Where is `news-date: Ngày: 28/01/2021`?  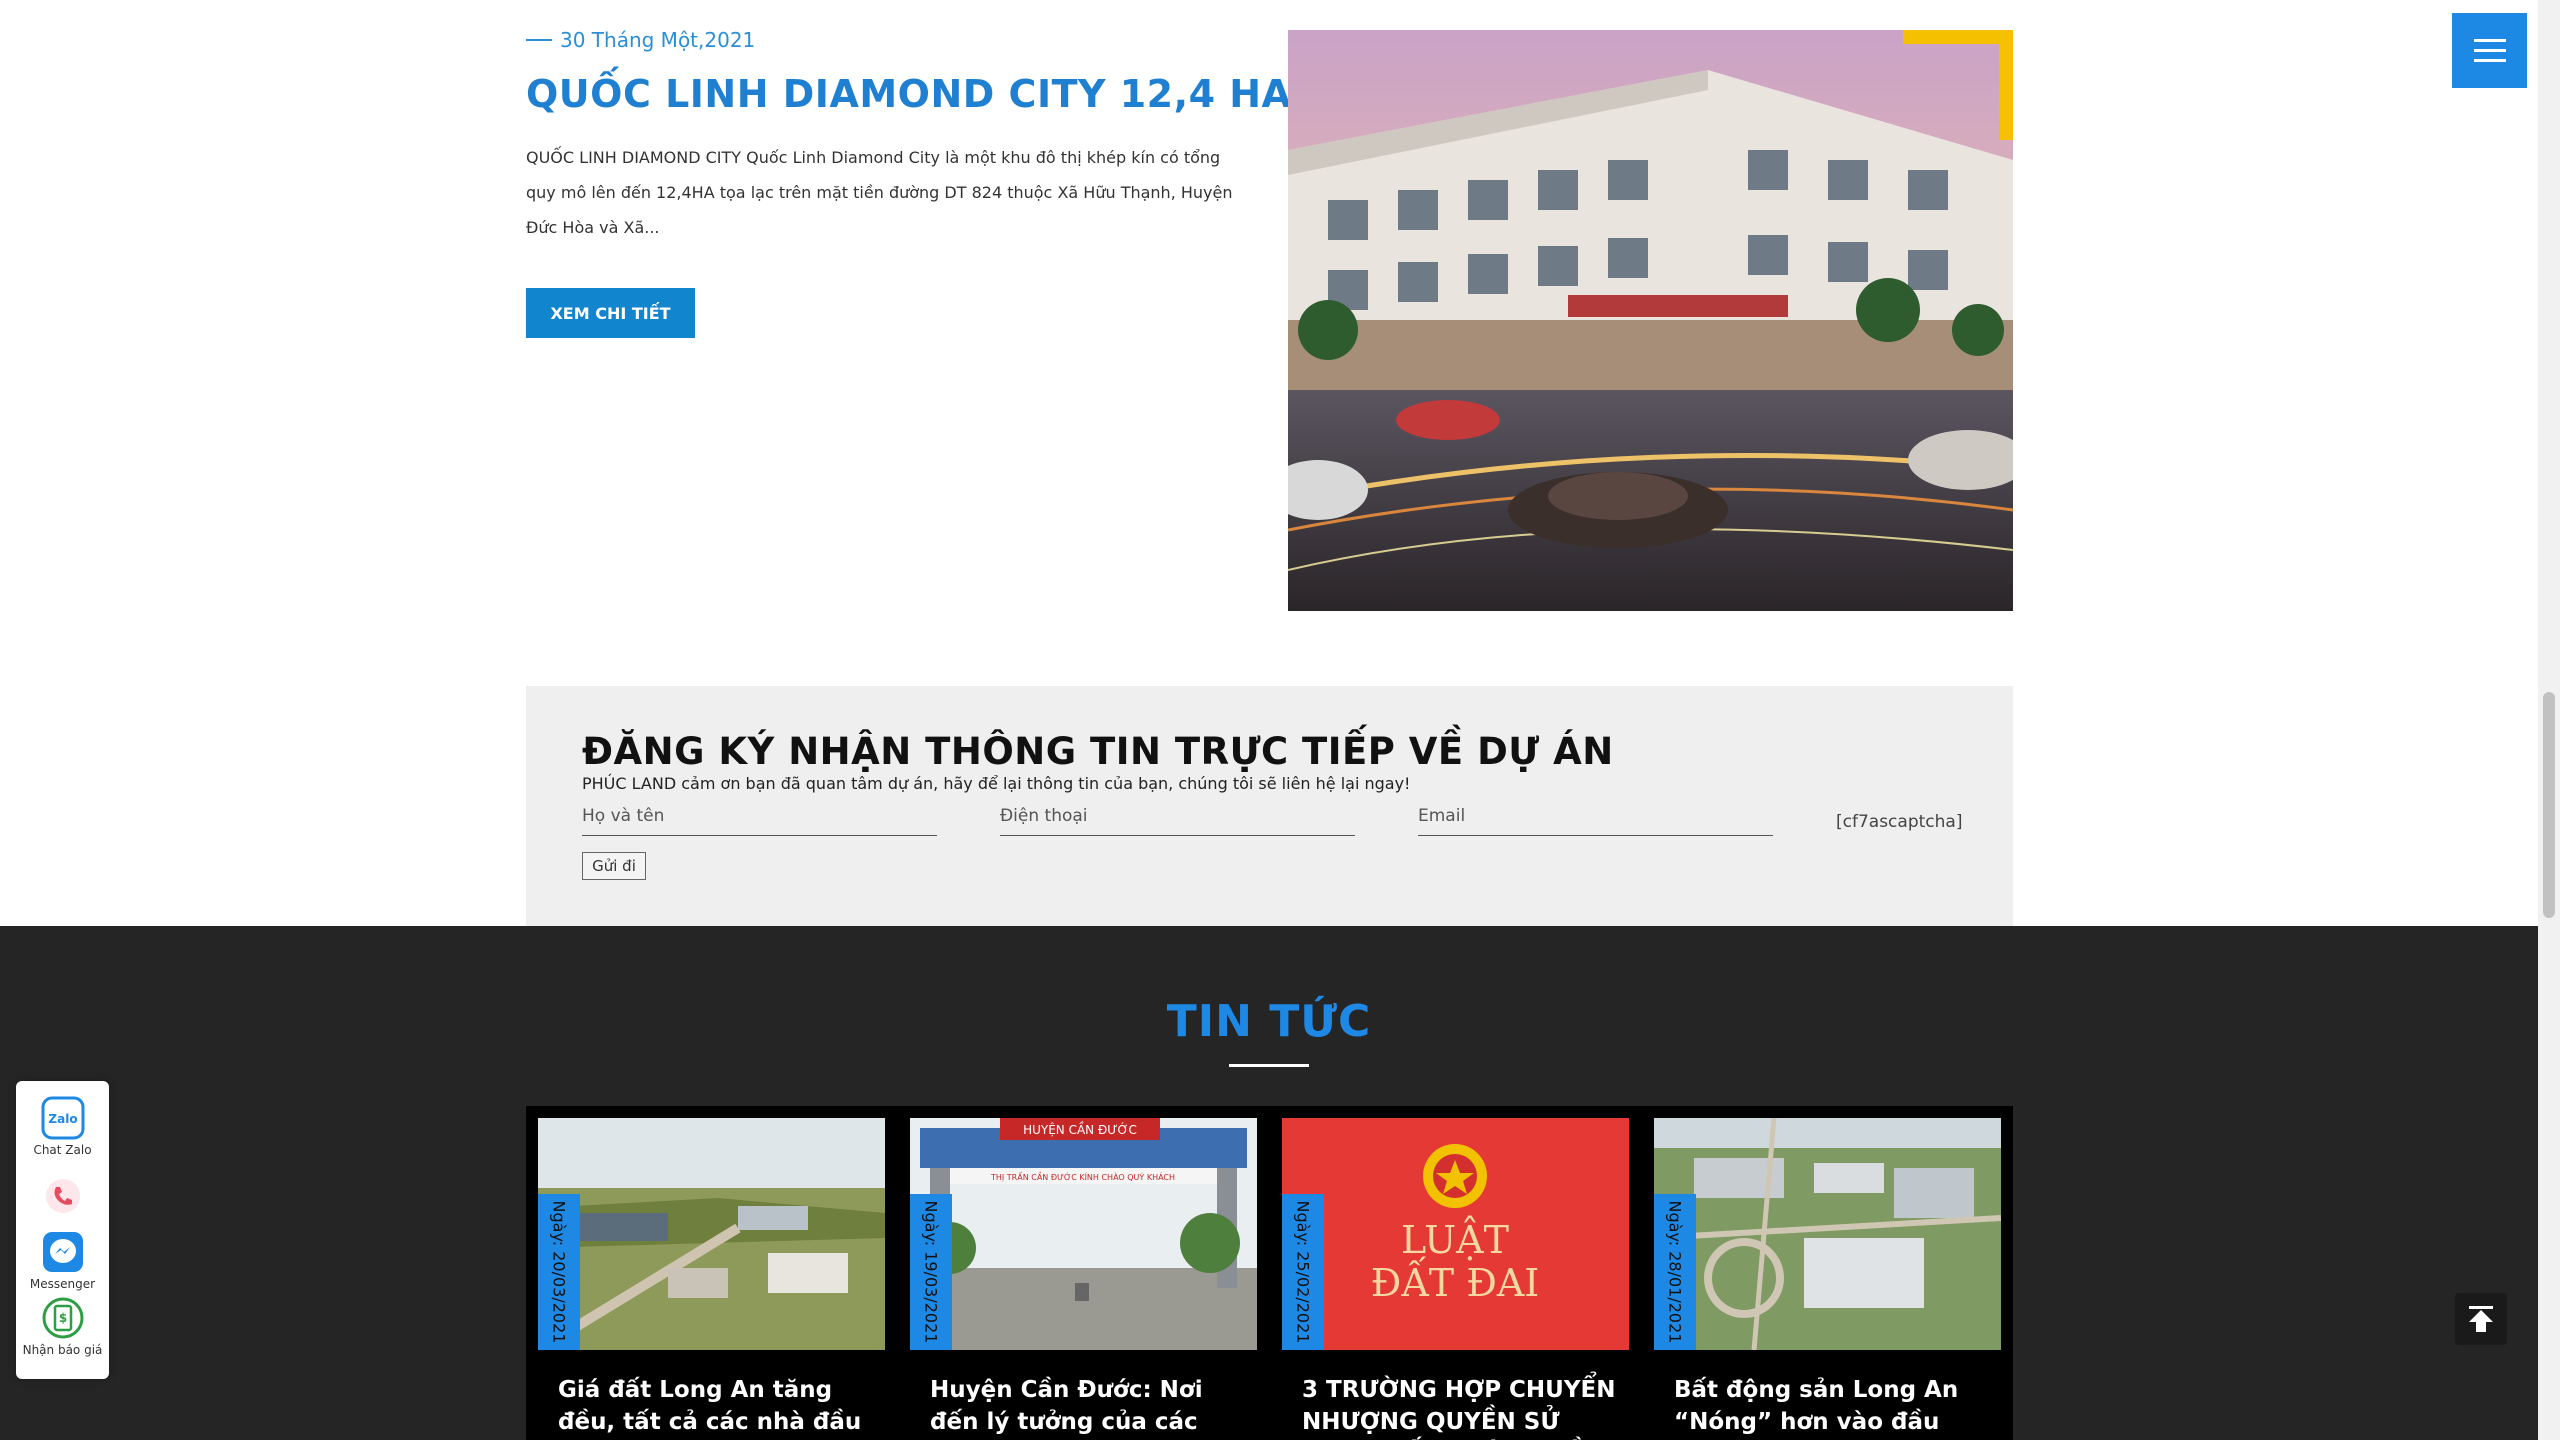 news-date: Ngày: 28/01/2021 is located at coordinates (1675, 1272).